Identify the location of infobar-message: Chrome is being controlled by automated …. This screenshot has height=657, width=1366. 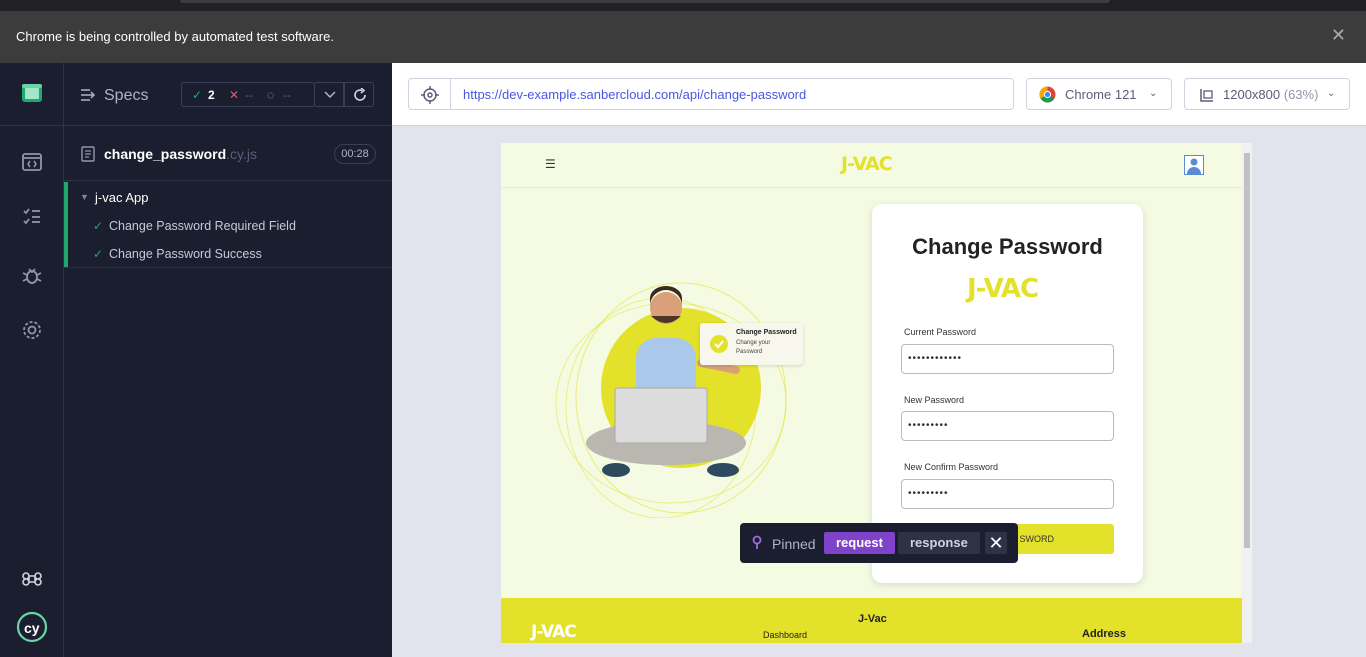
(175, 36).